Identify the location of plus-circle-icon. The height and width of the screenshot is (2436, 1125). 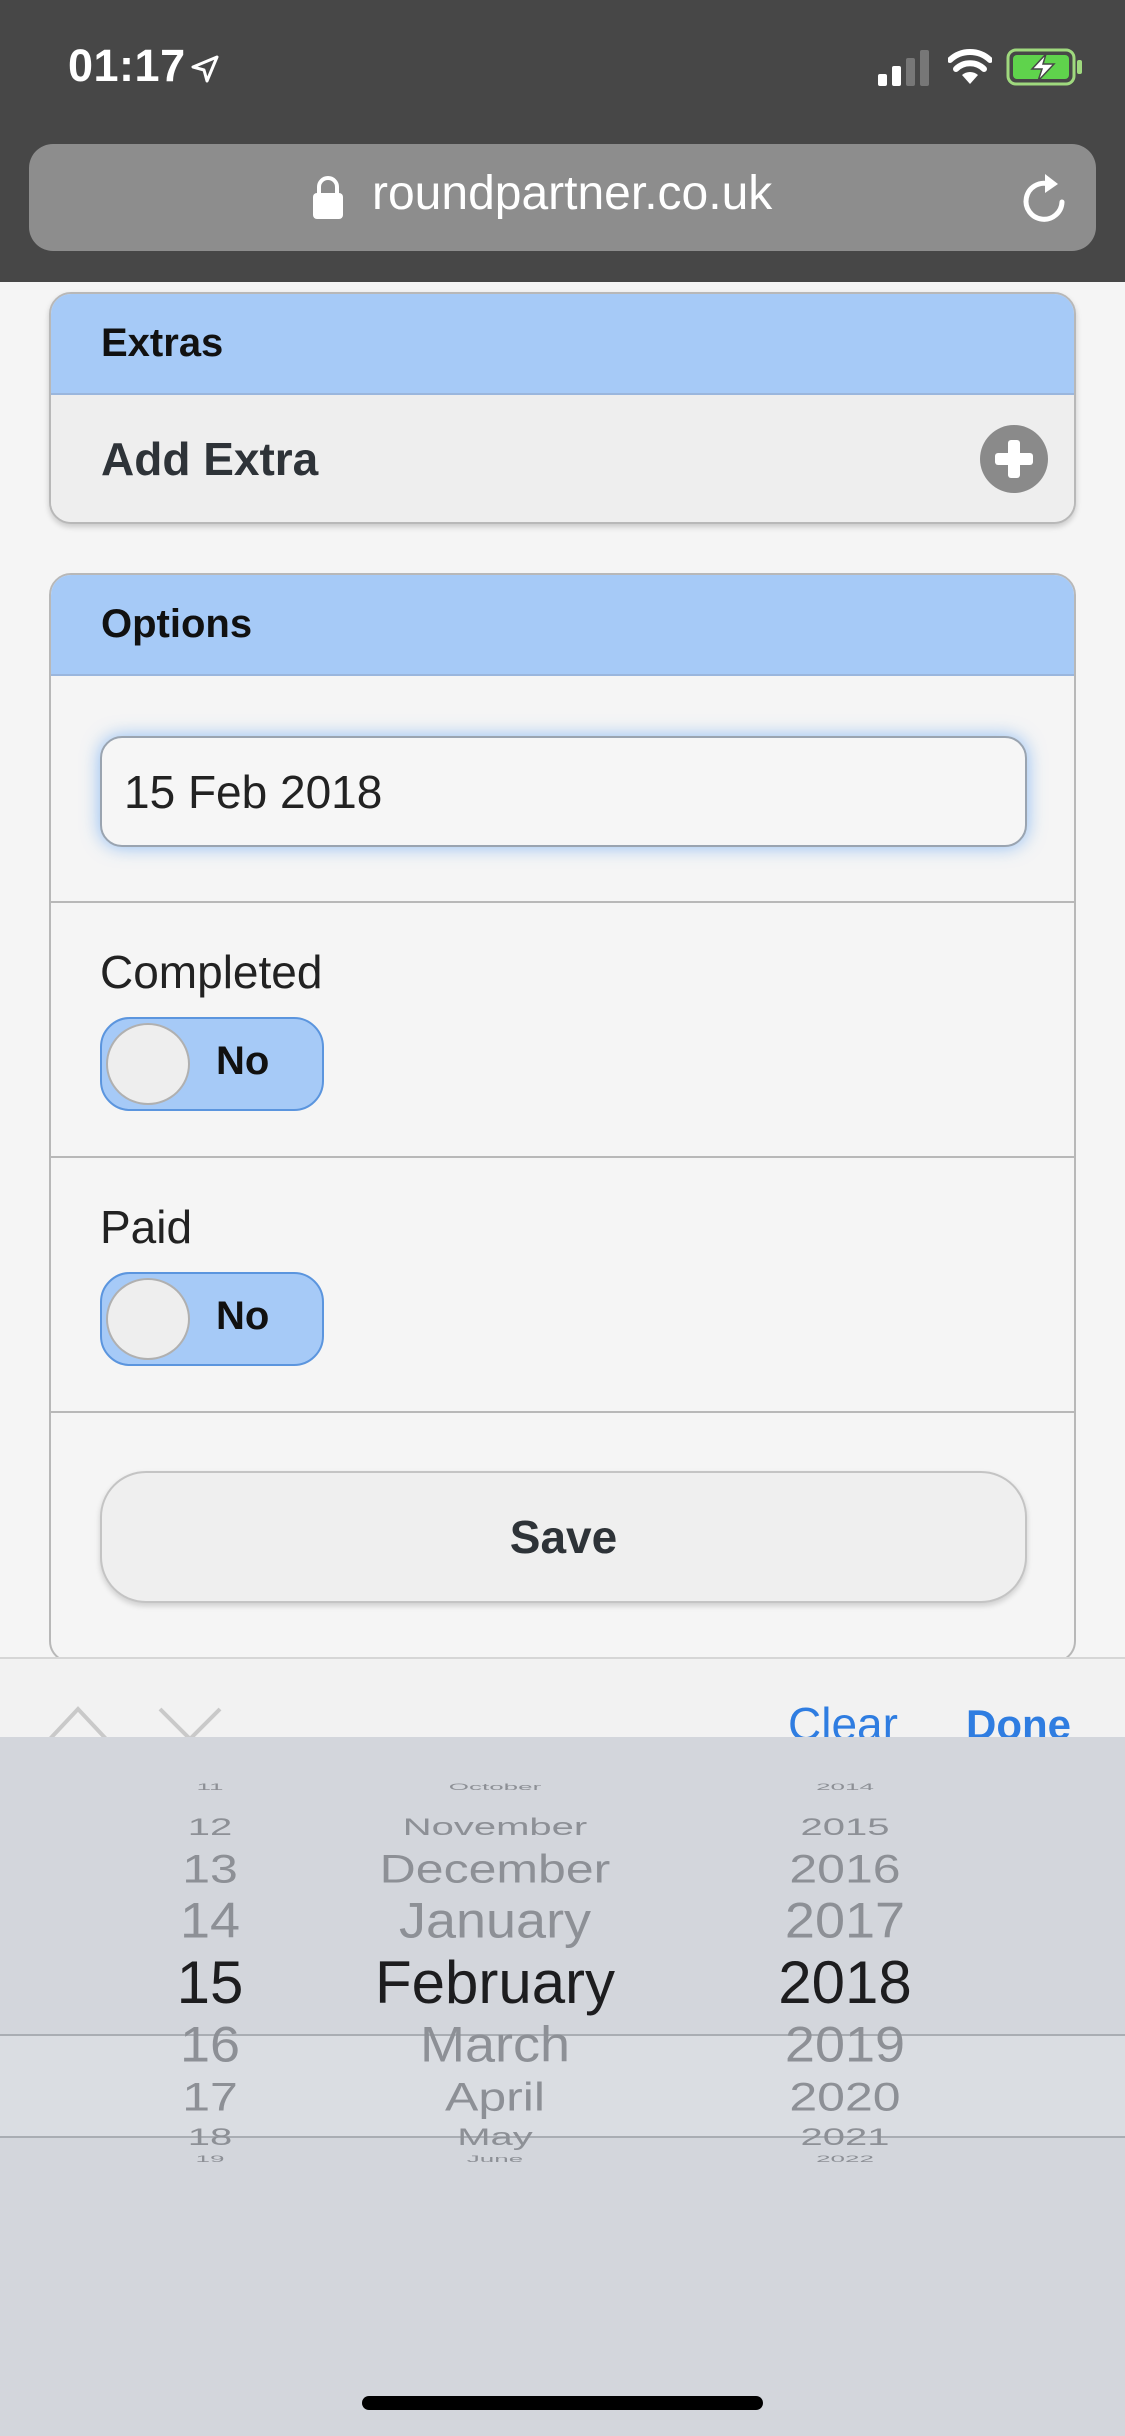
(1014, 458).